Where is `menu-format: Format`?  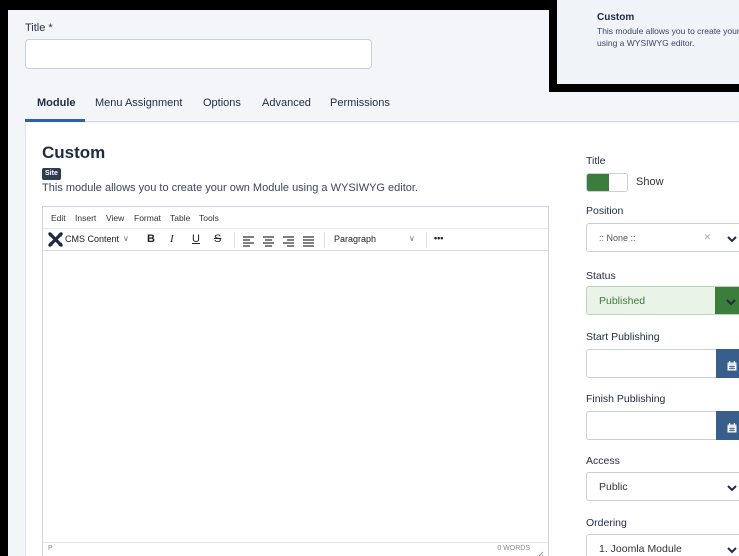
menu-format: Format is located at coordinates (147, 218).